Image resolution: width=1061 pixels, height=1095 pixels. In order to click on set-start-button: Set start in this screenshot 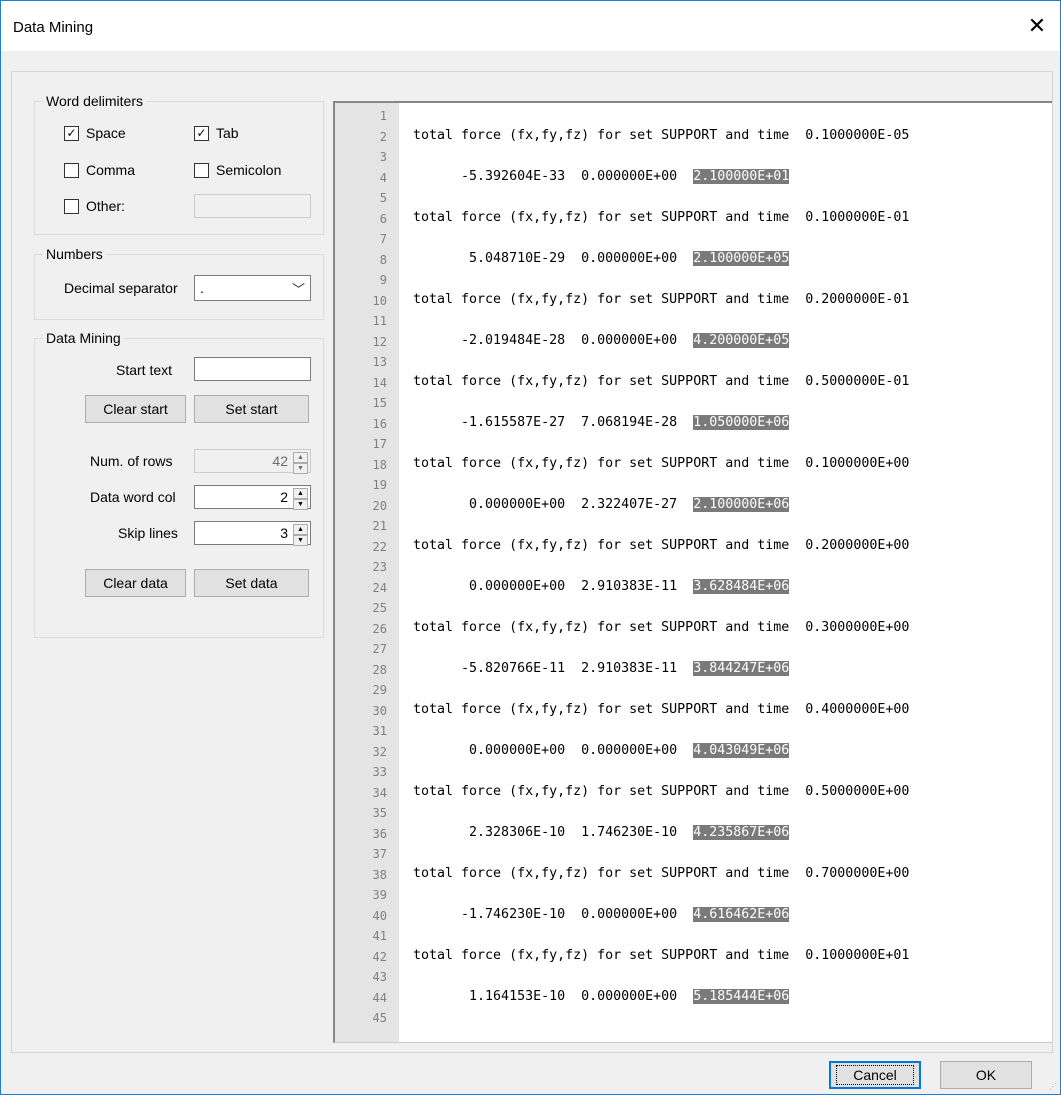, I will do `click(251, 409)`.